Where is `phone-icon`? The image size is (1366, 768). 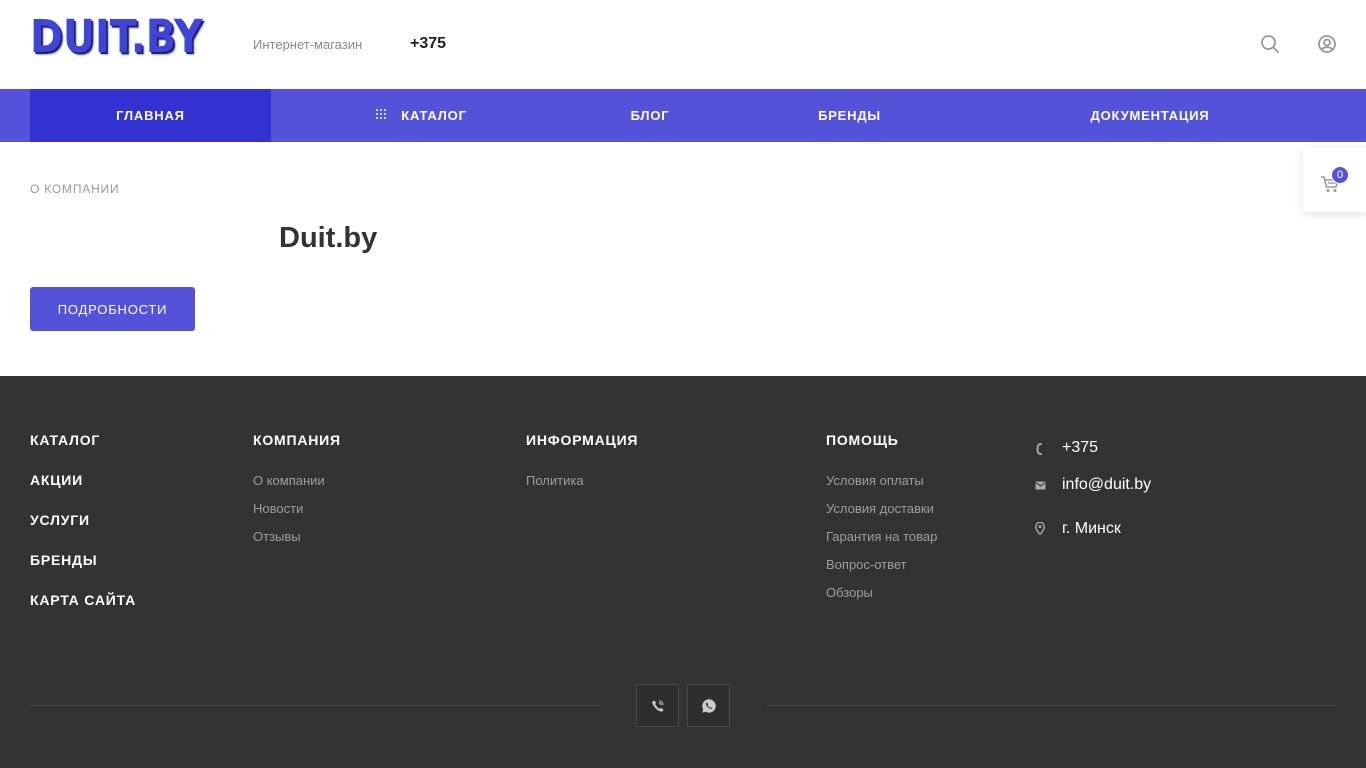 phone-icon is located at coordinates (1040, 449).